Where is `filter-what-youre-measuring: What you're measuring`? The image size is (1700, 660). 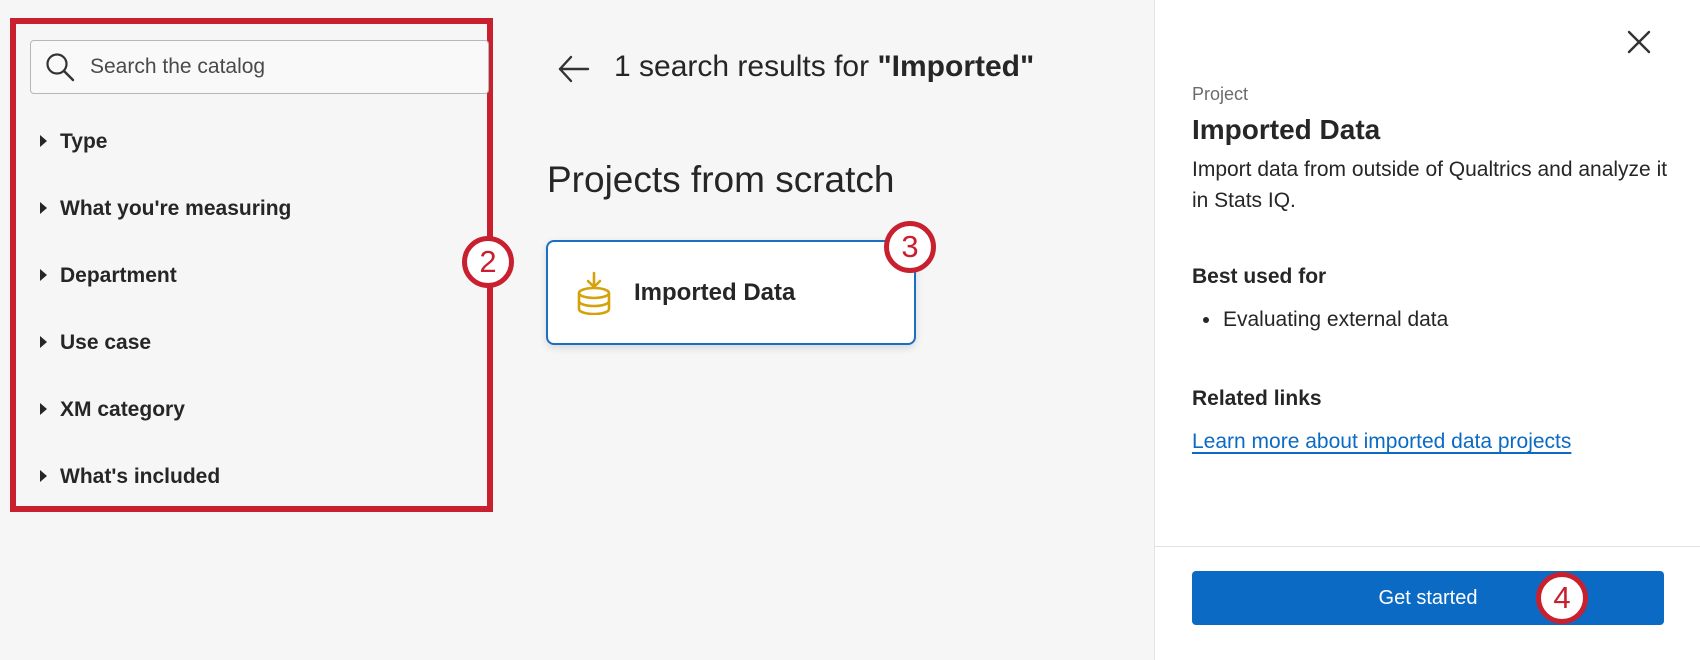 filter-what-youre-measuring: What you're measuring is located at coordinates (165, 230).